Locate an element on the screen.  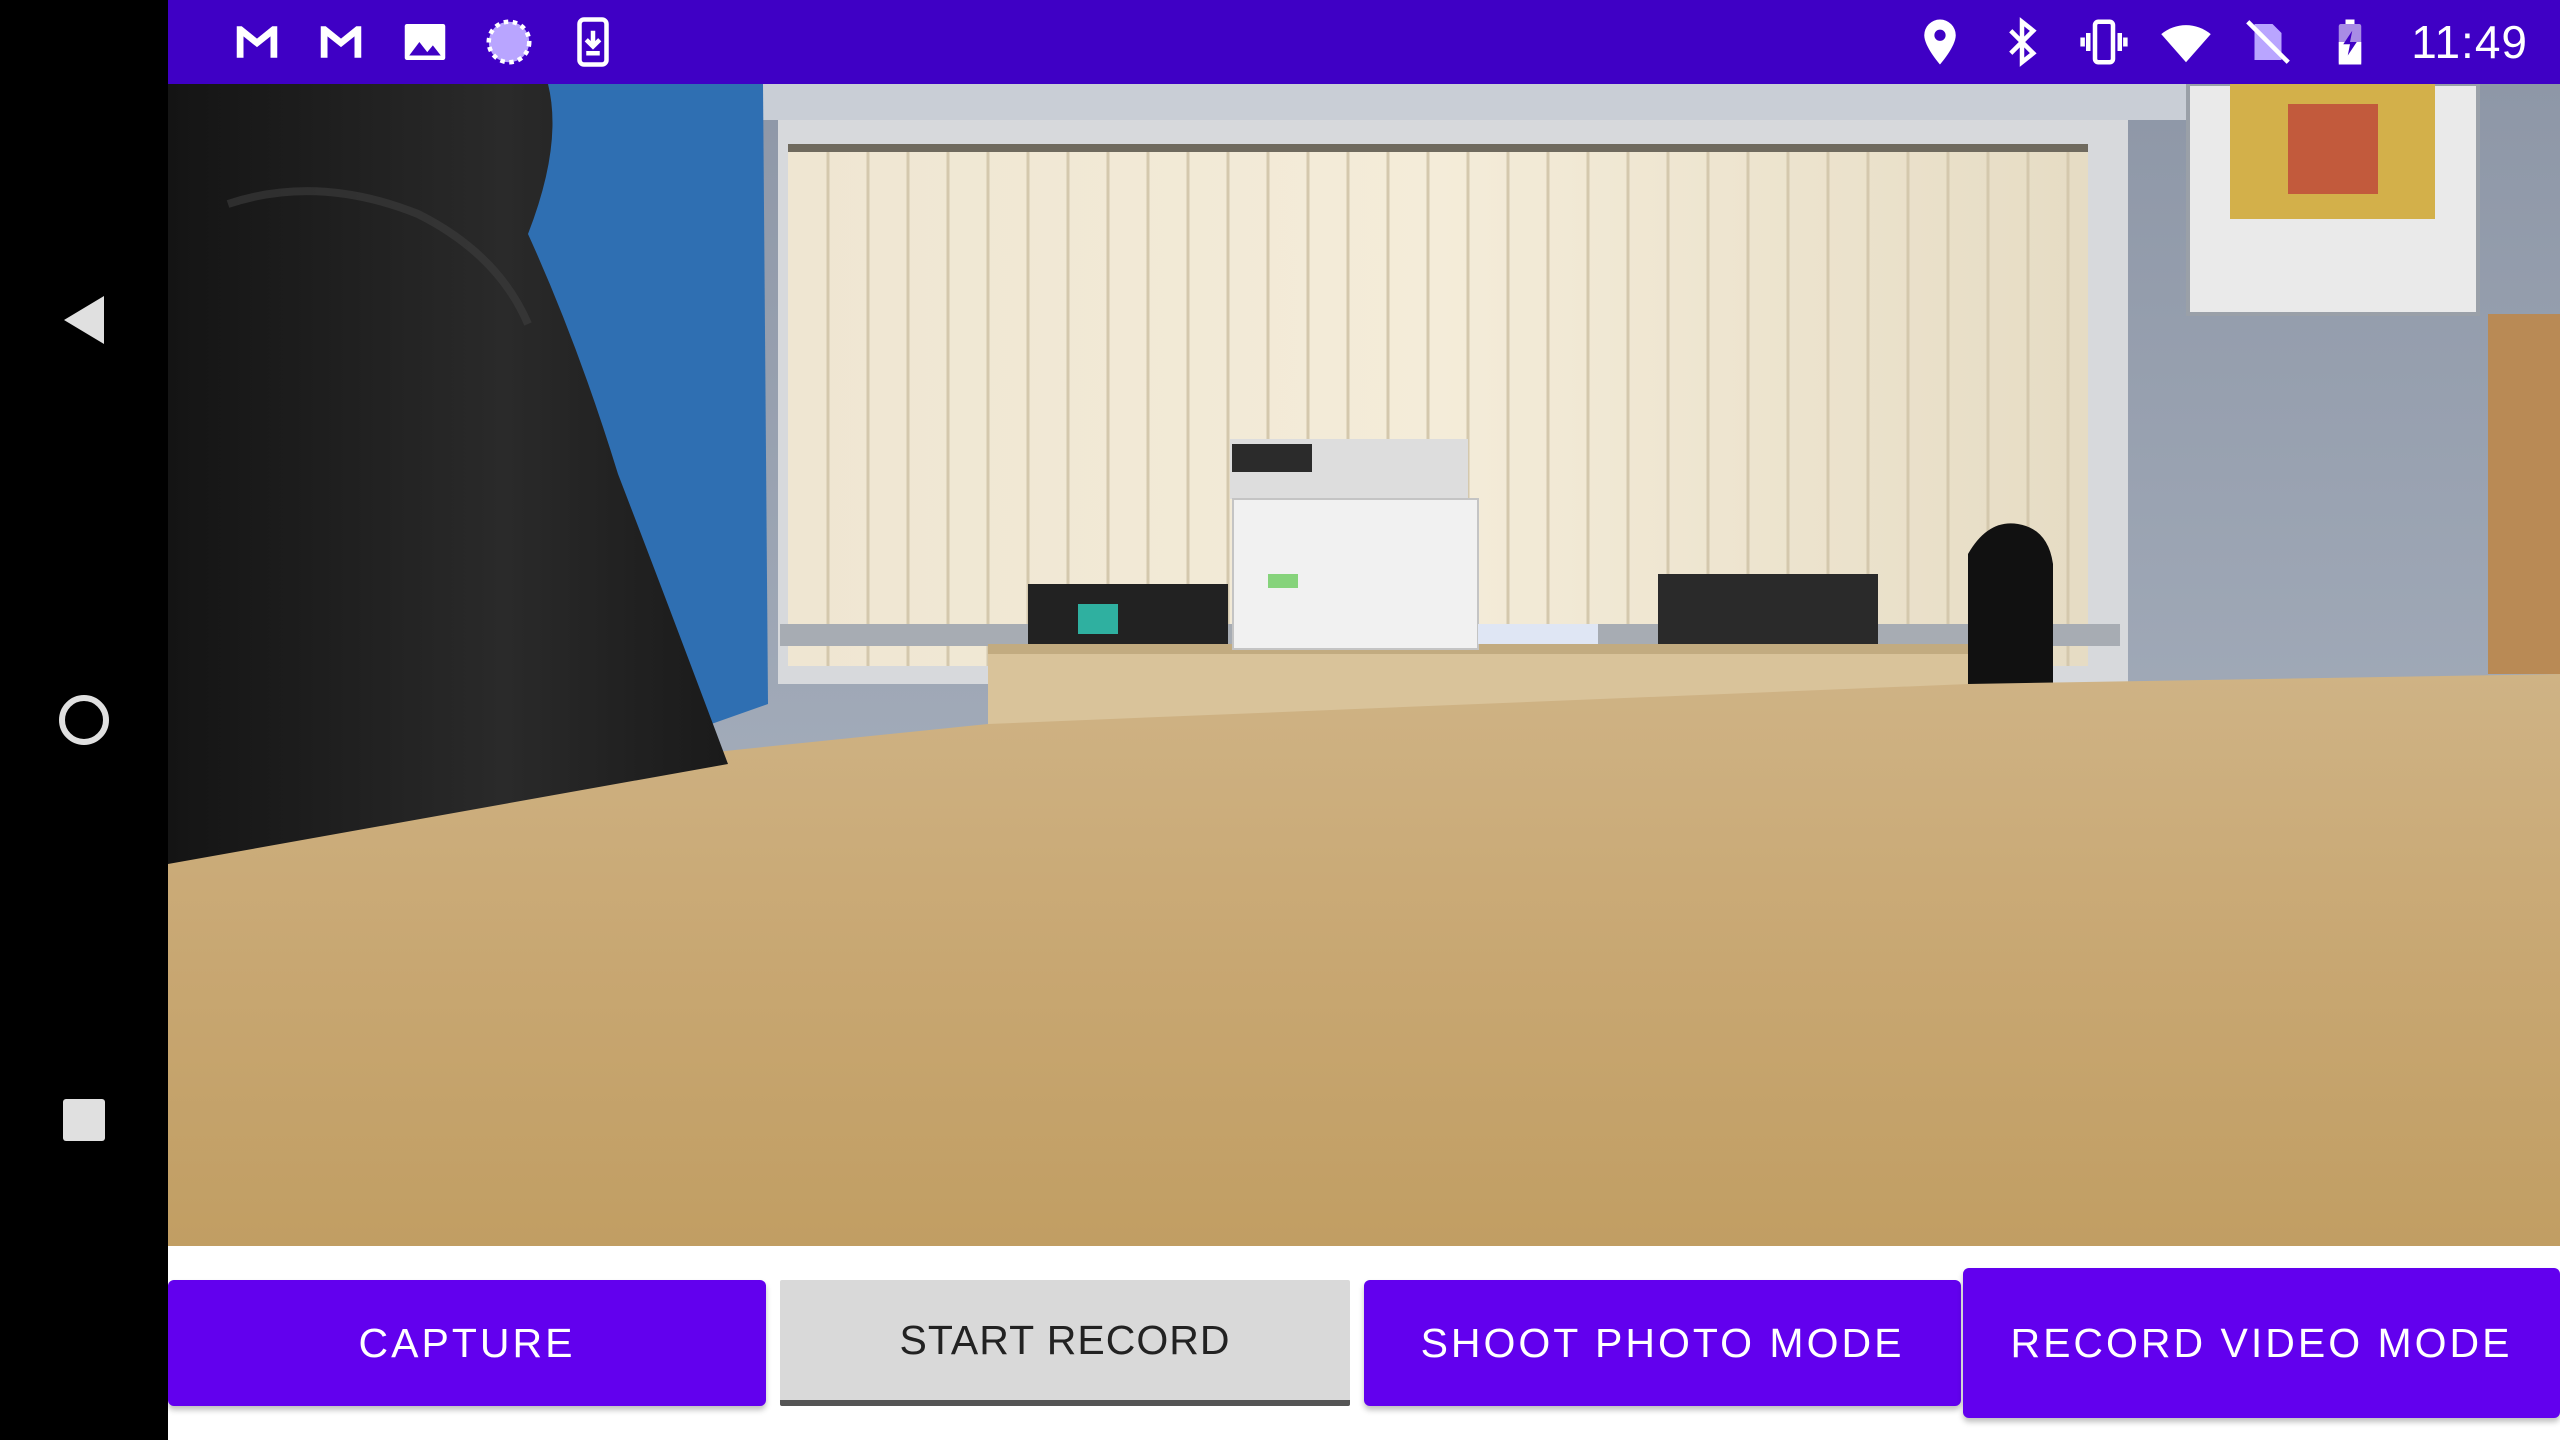
recents-button is located at coordinates (84, 1120).